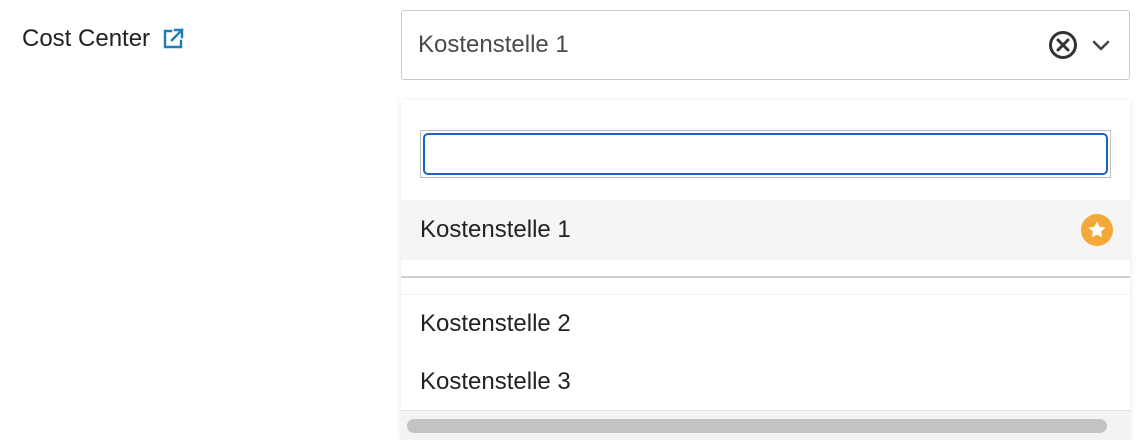 The width and height of the screenshot is (1140, 440). What do you see at coordinates (765, 382) in the screenshot?
I see `option-kostenstelle-3: Kostenstelle 3` at bounding box center [765, 382].